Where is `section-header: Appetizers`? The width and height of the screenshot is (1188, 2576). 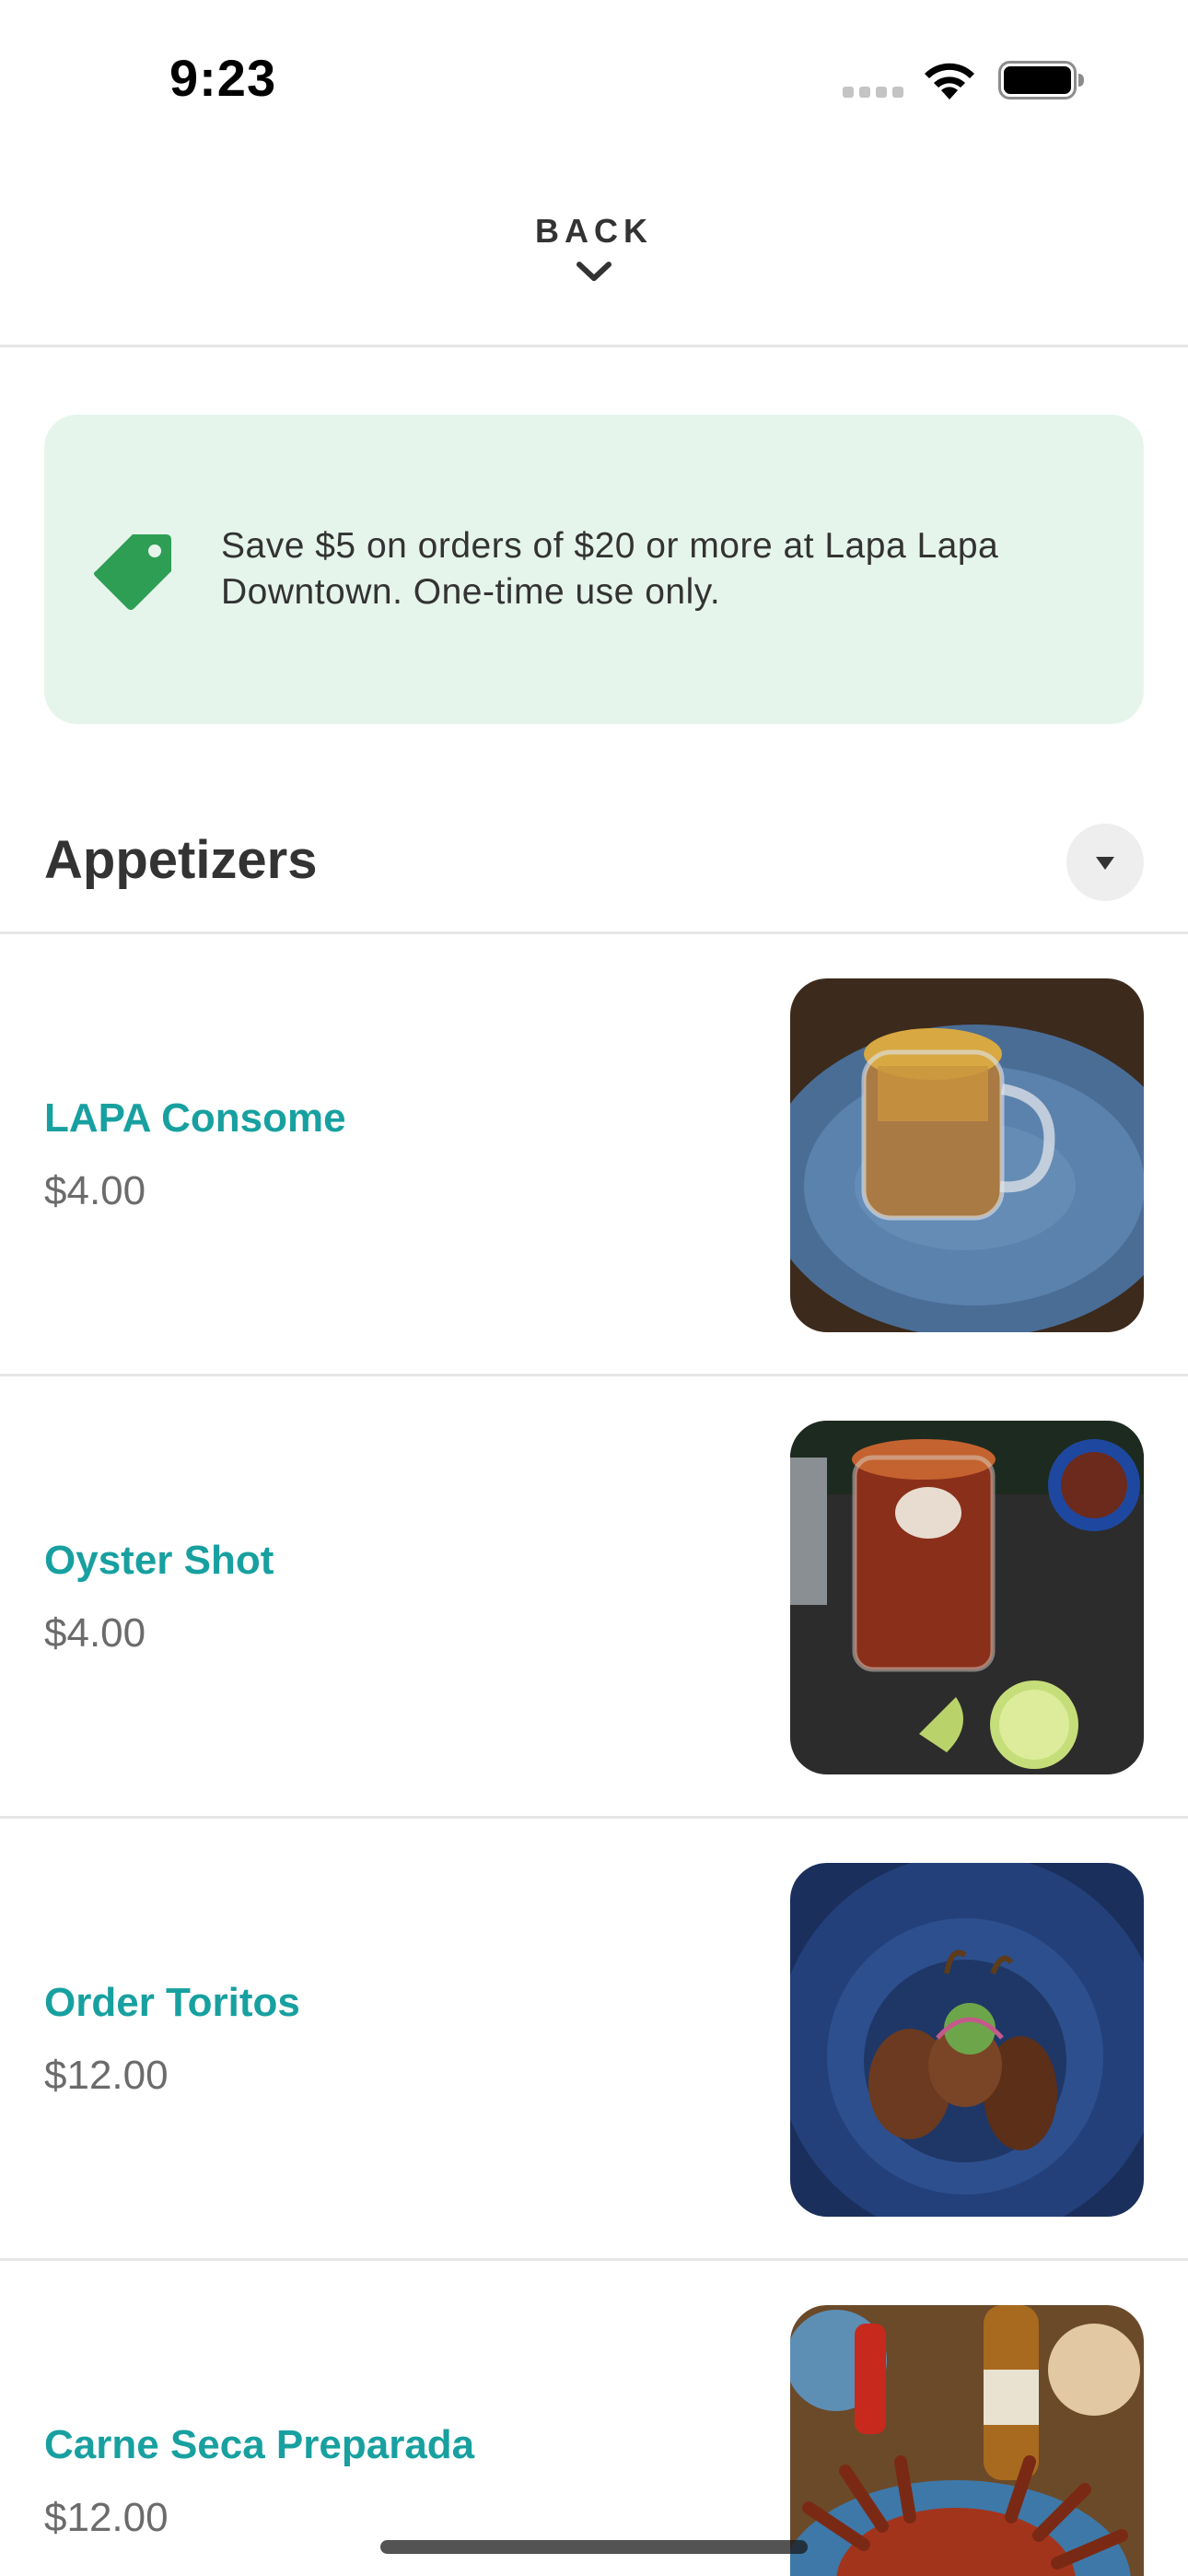 section-header: Appetizers is located at coordinates (594, 872).